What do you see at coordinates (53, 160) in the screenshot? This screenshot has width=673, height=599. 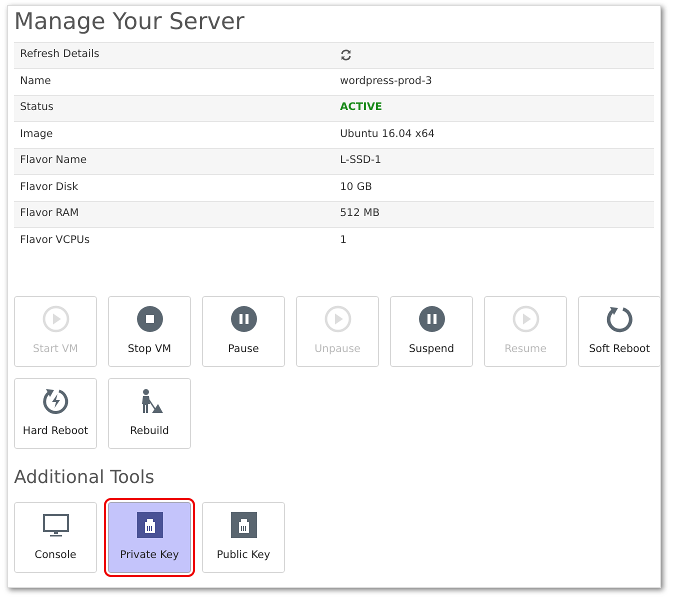 I see `detail-label: Flavor Name` at bounding box center [53, 160].